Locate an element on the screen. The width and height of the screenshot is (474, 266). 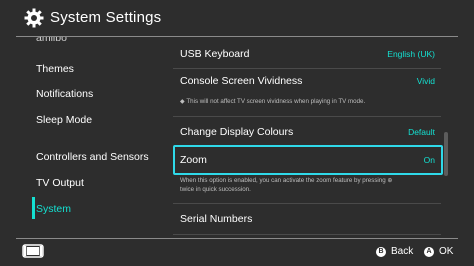
sidebar-item-notifications: Notifications is located at coordinates (64, 94).